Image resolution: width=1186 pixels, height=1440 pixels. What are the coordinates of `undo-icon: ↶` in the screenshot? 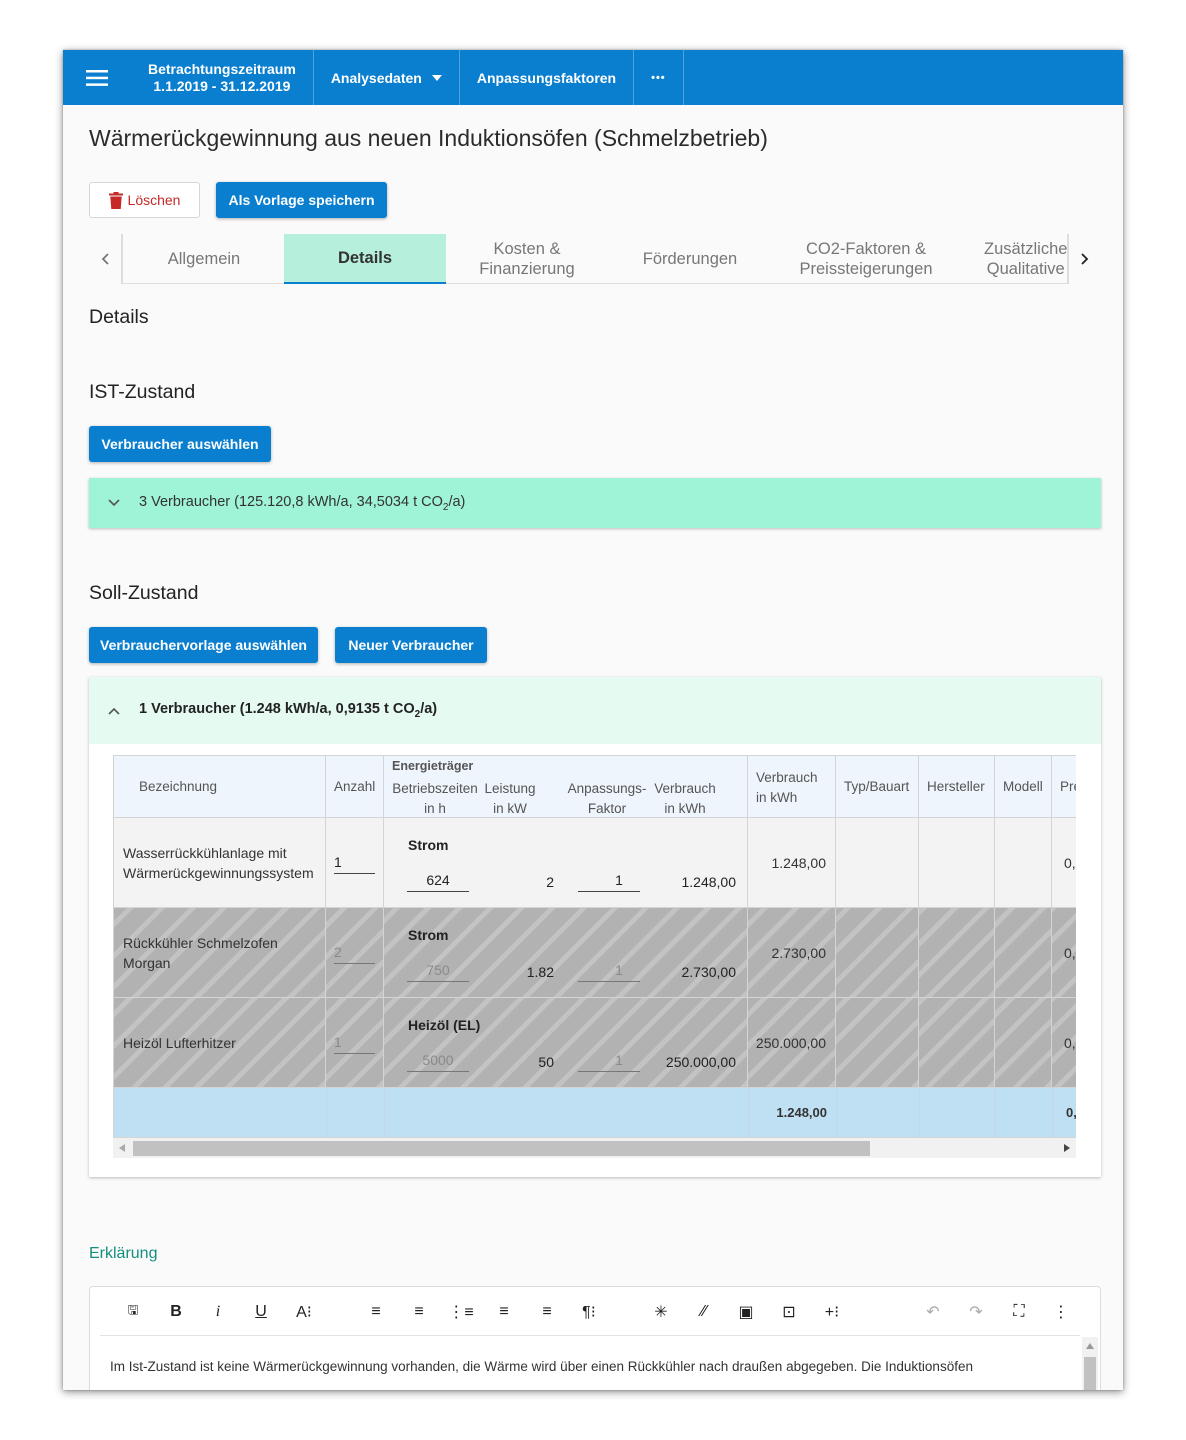 It's located at (933, 1312).